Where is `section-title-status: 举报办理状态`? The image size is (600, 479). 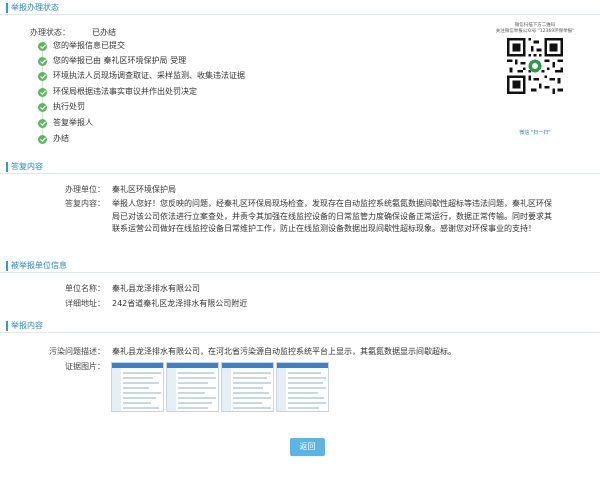 section-title-status: 举报办理状态 is located at coordinates (35, 7).